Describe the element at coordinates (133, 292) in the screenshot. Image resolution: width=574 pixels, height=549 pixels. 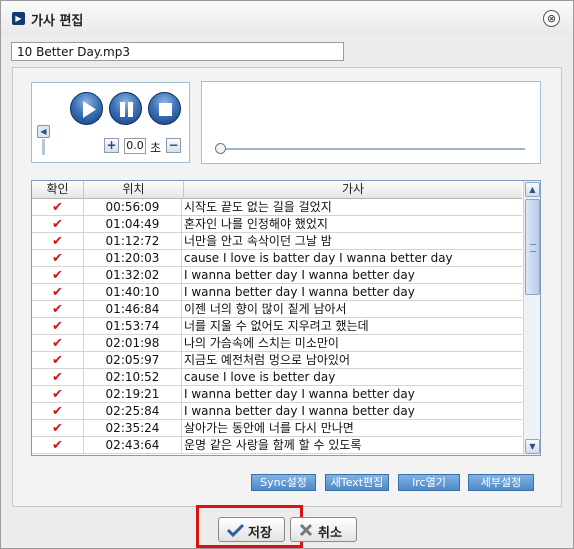
I see `row-time-cell: 01:40:10` at that location.